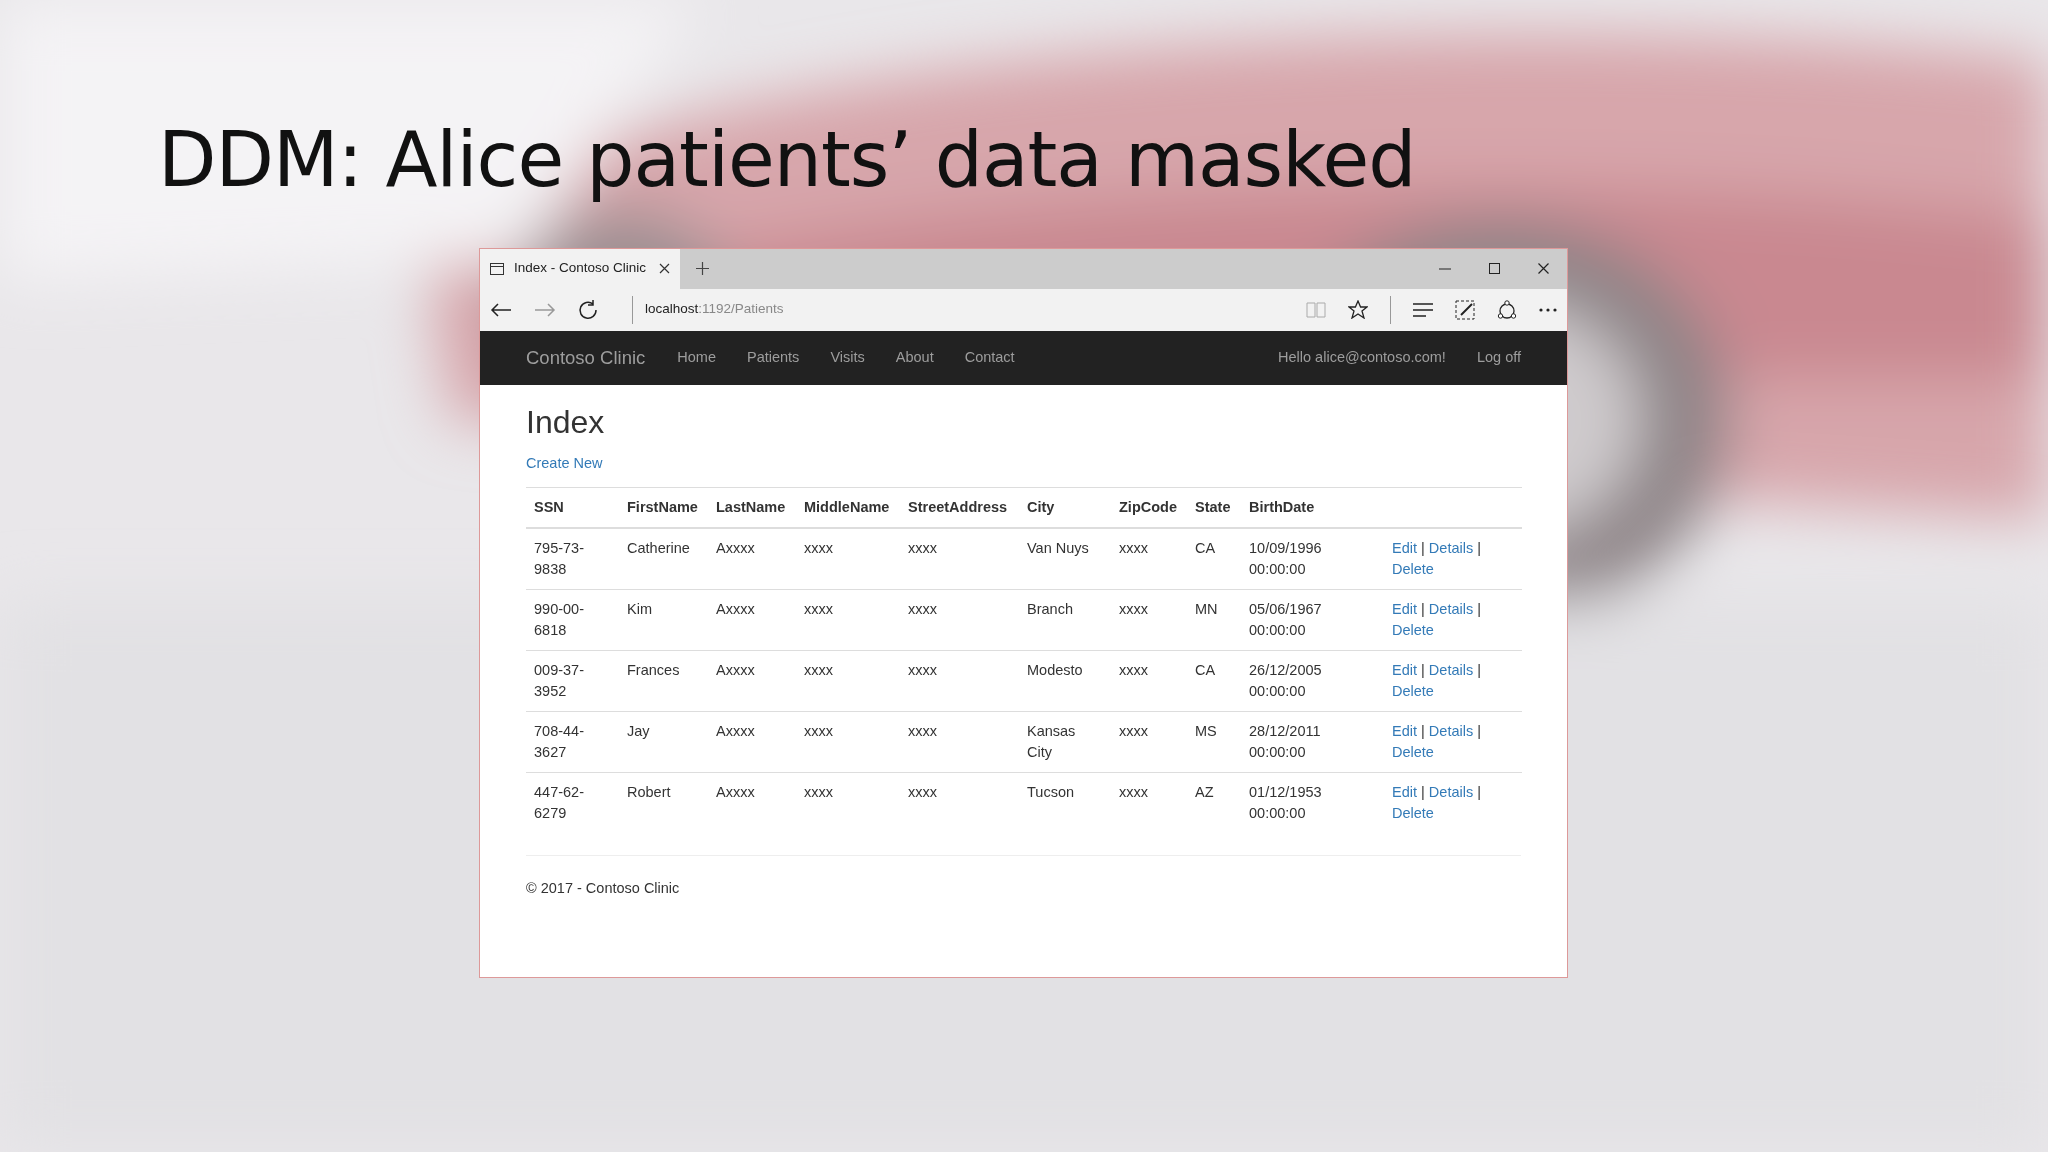  What do you see at coordinates (572, 620) in the screenshot?
I see `table-cell: 990-00-6818` at bounding box center [572, 620].